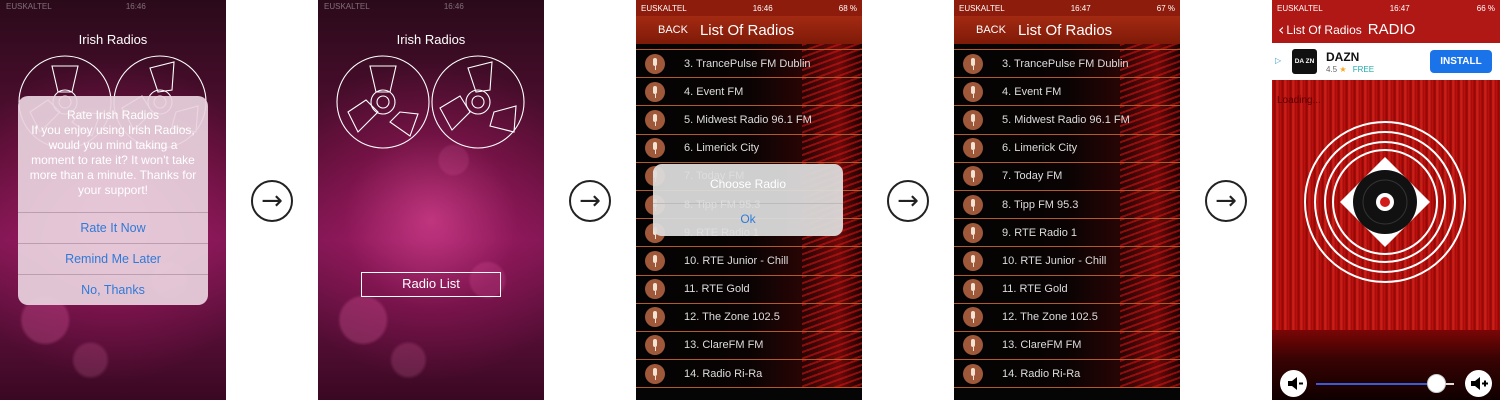 This screenshot has height=400, width=1500. What do you see at coordinates (1165, 8) in the screenshot?
I see `status-battery: 67 %` at bounding box center [1165, 8].